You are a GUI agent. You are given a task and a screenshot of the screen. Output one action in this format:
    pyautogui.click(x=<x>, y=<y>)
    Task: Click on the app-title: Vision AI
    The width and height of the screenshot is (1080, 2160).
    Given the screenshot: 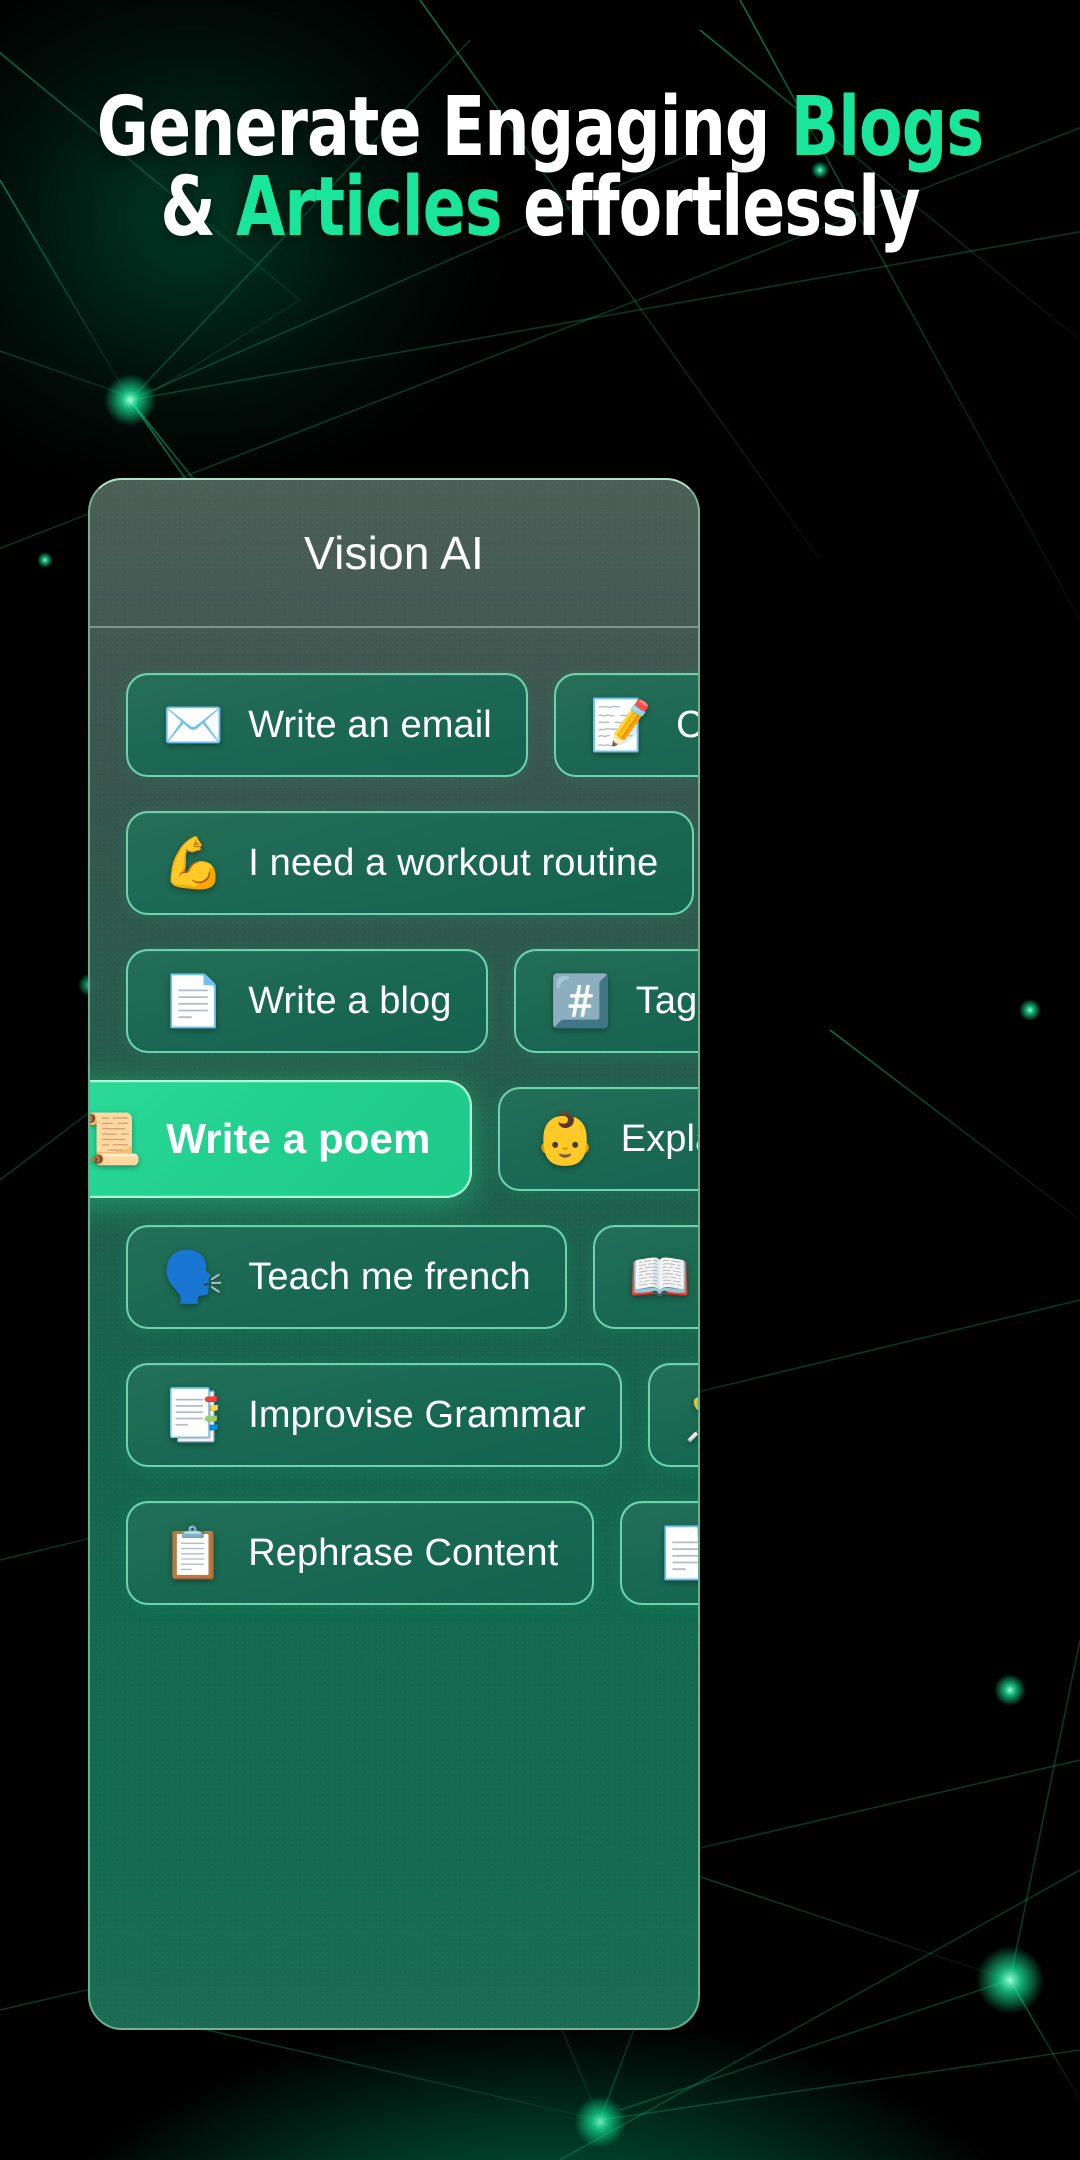 What is the action you would take?
    pyautogui.click(x=394, y=553)
    